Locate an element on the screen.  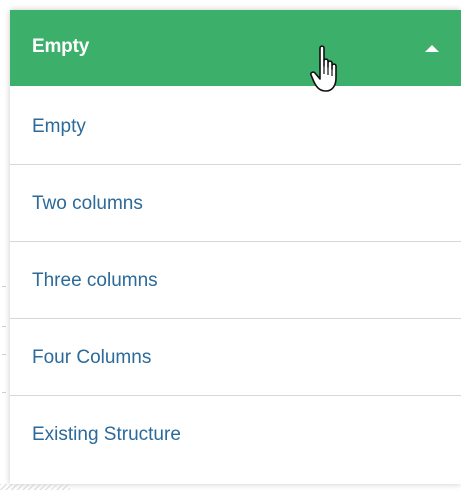
option-label: Existing Structure is located at coordinates (106, 434).